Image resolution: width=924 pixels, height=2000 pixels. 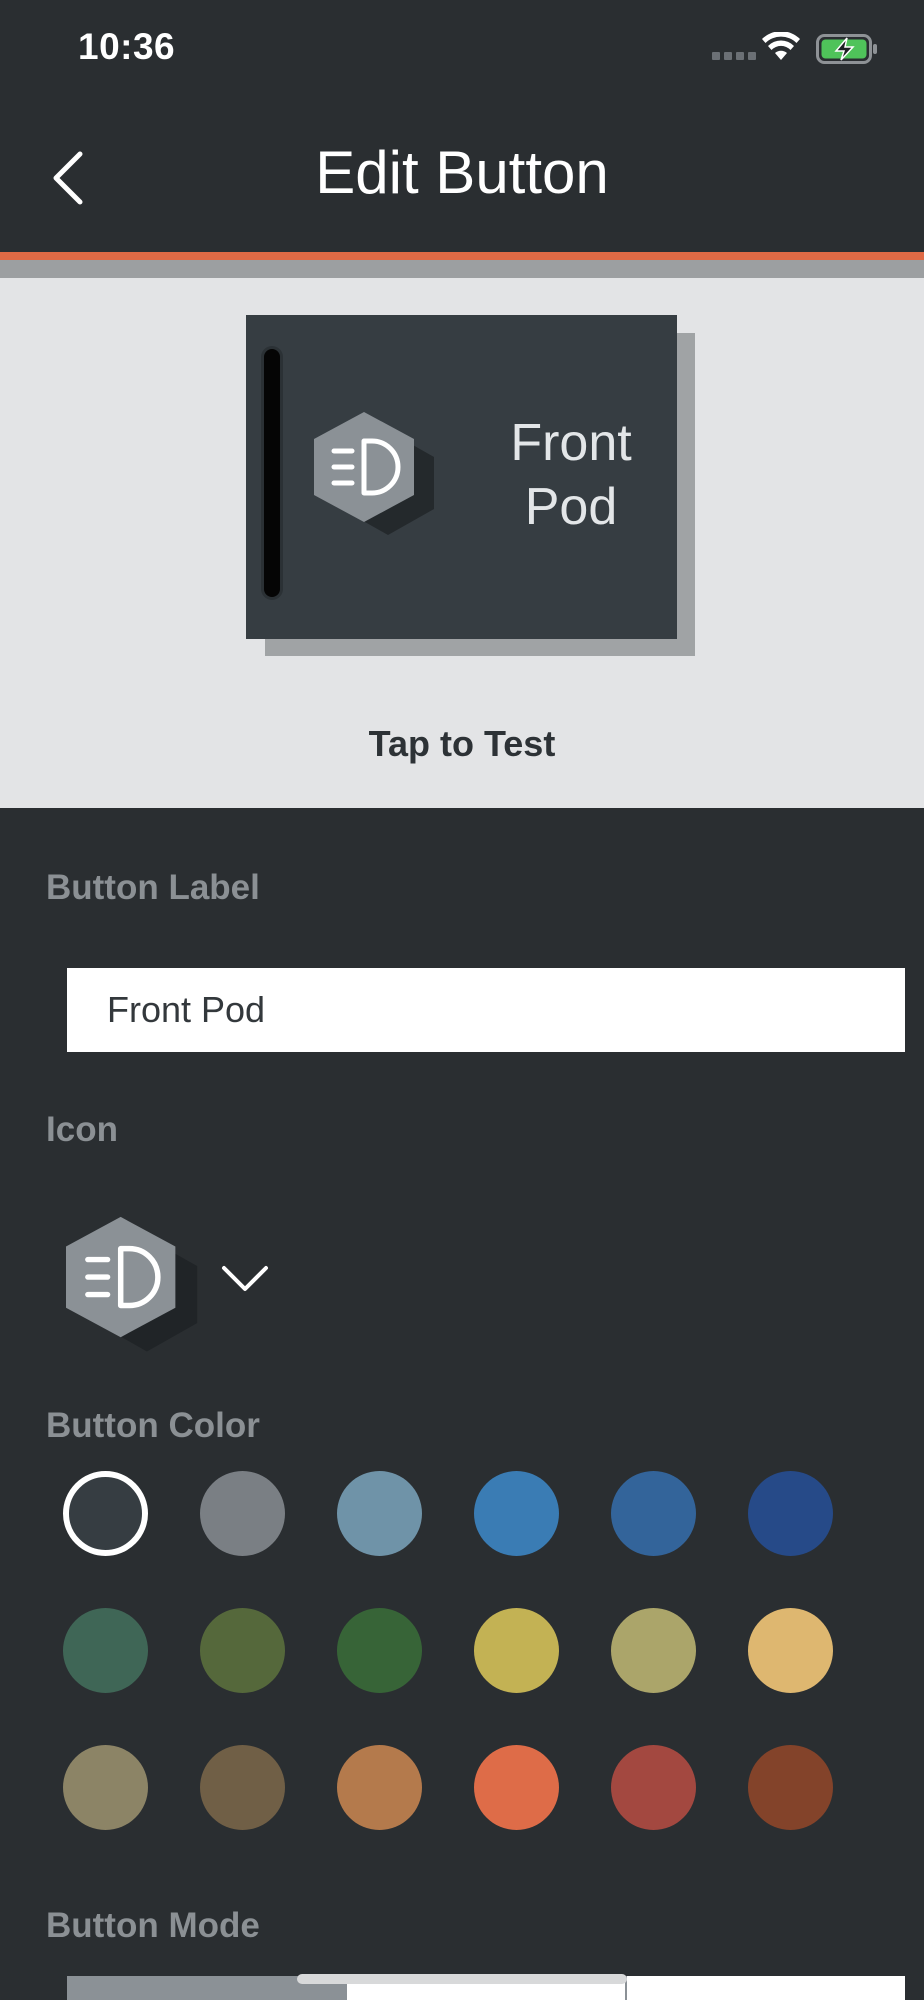 What do you see at coordinates (781, 46) in the screenshot?
I see `wifi-icon` at bounding box center [781, 46].